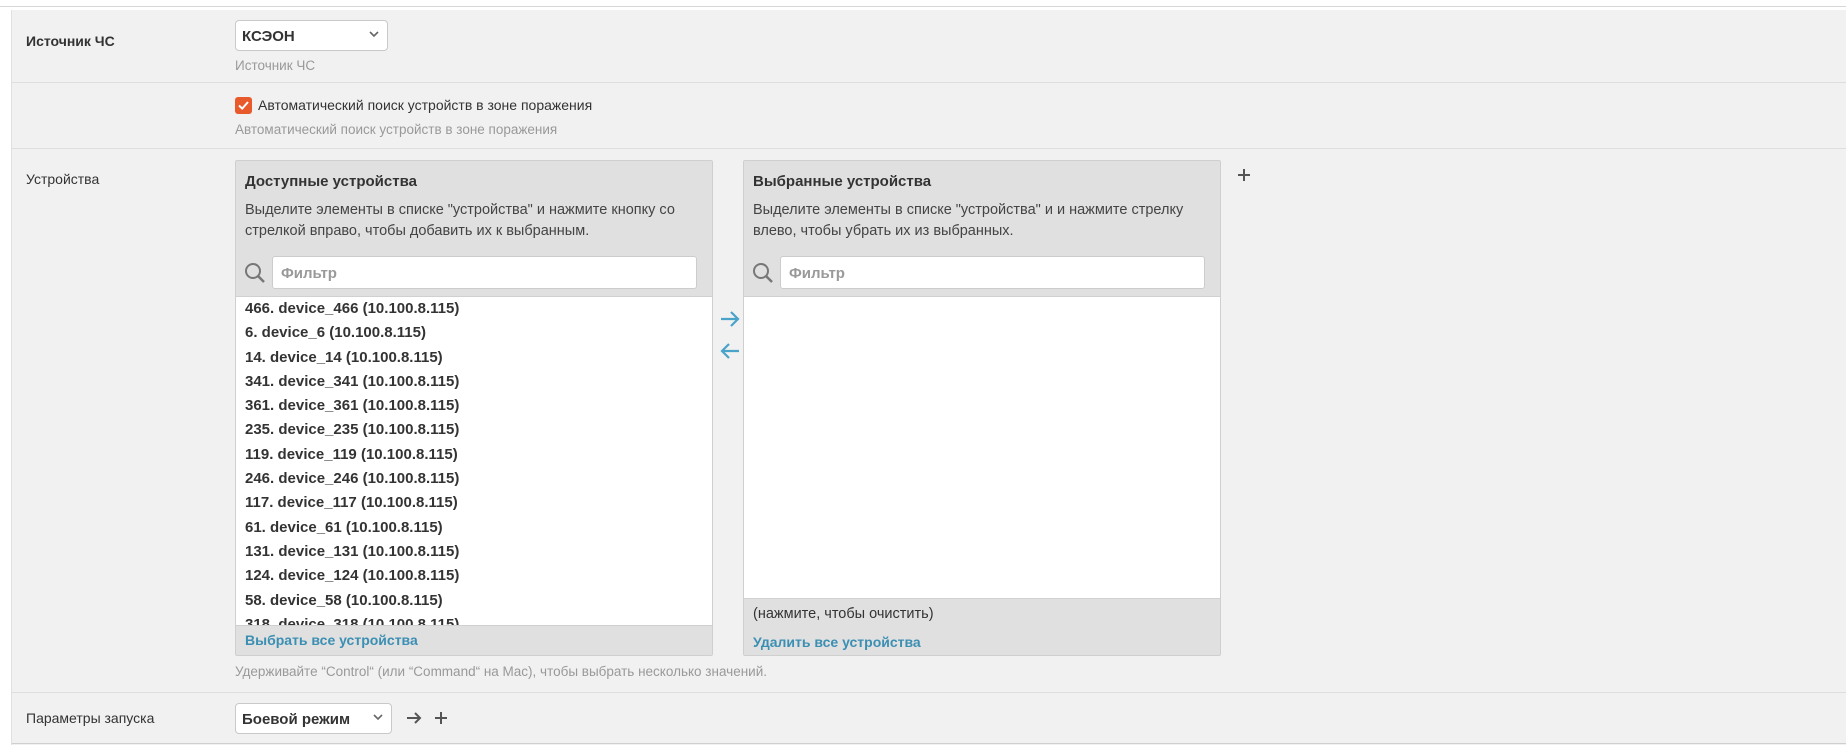 This screenshot has width=1846, height=754. I want to click on chosen-clear-note: (нажмите, чтобы очистить), so click(843, 614).